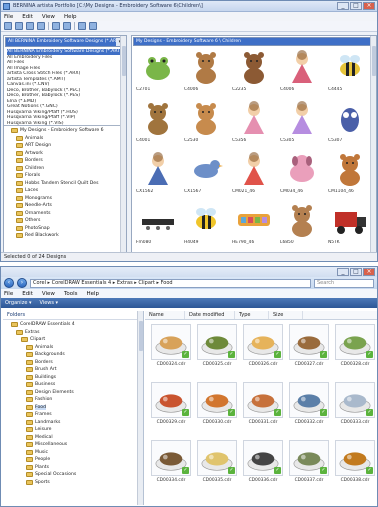 The width and height of the screenshot is (378, 507). I want to click on organize-button: Organize ▾, so click(18, 303).